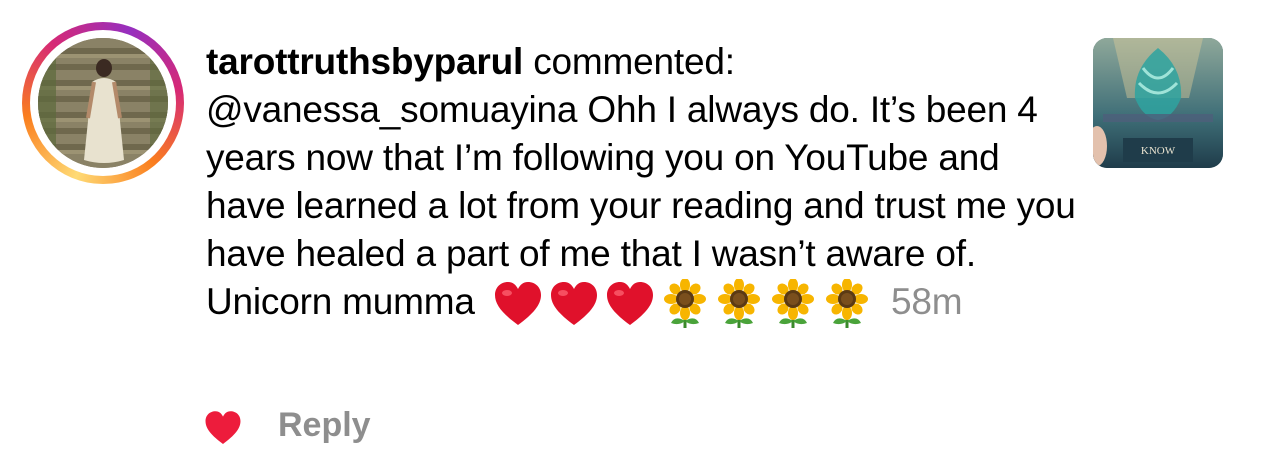 The height and width of the screenshot is (474, 1262). I want to click on avatar, so click(103, 103).